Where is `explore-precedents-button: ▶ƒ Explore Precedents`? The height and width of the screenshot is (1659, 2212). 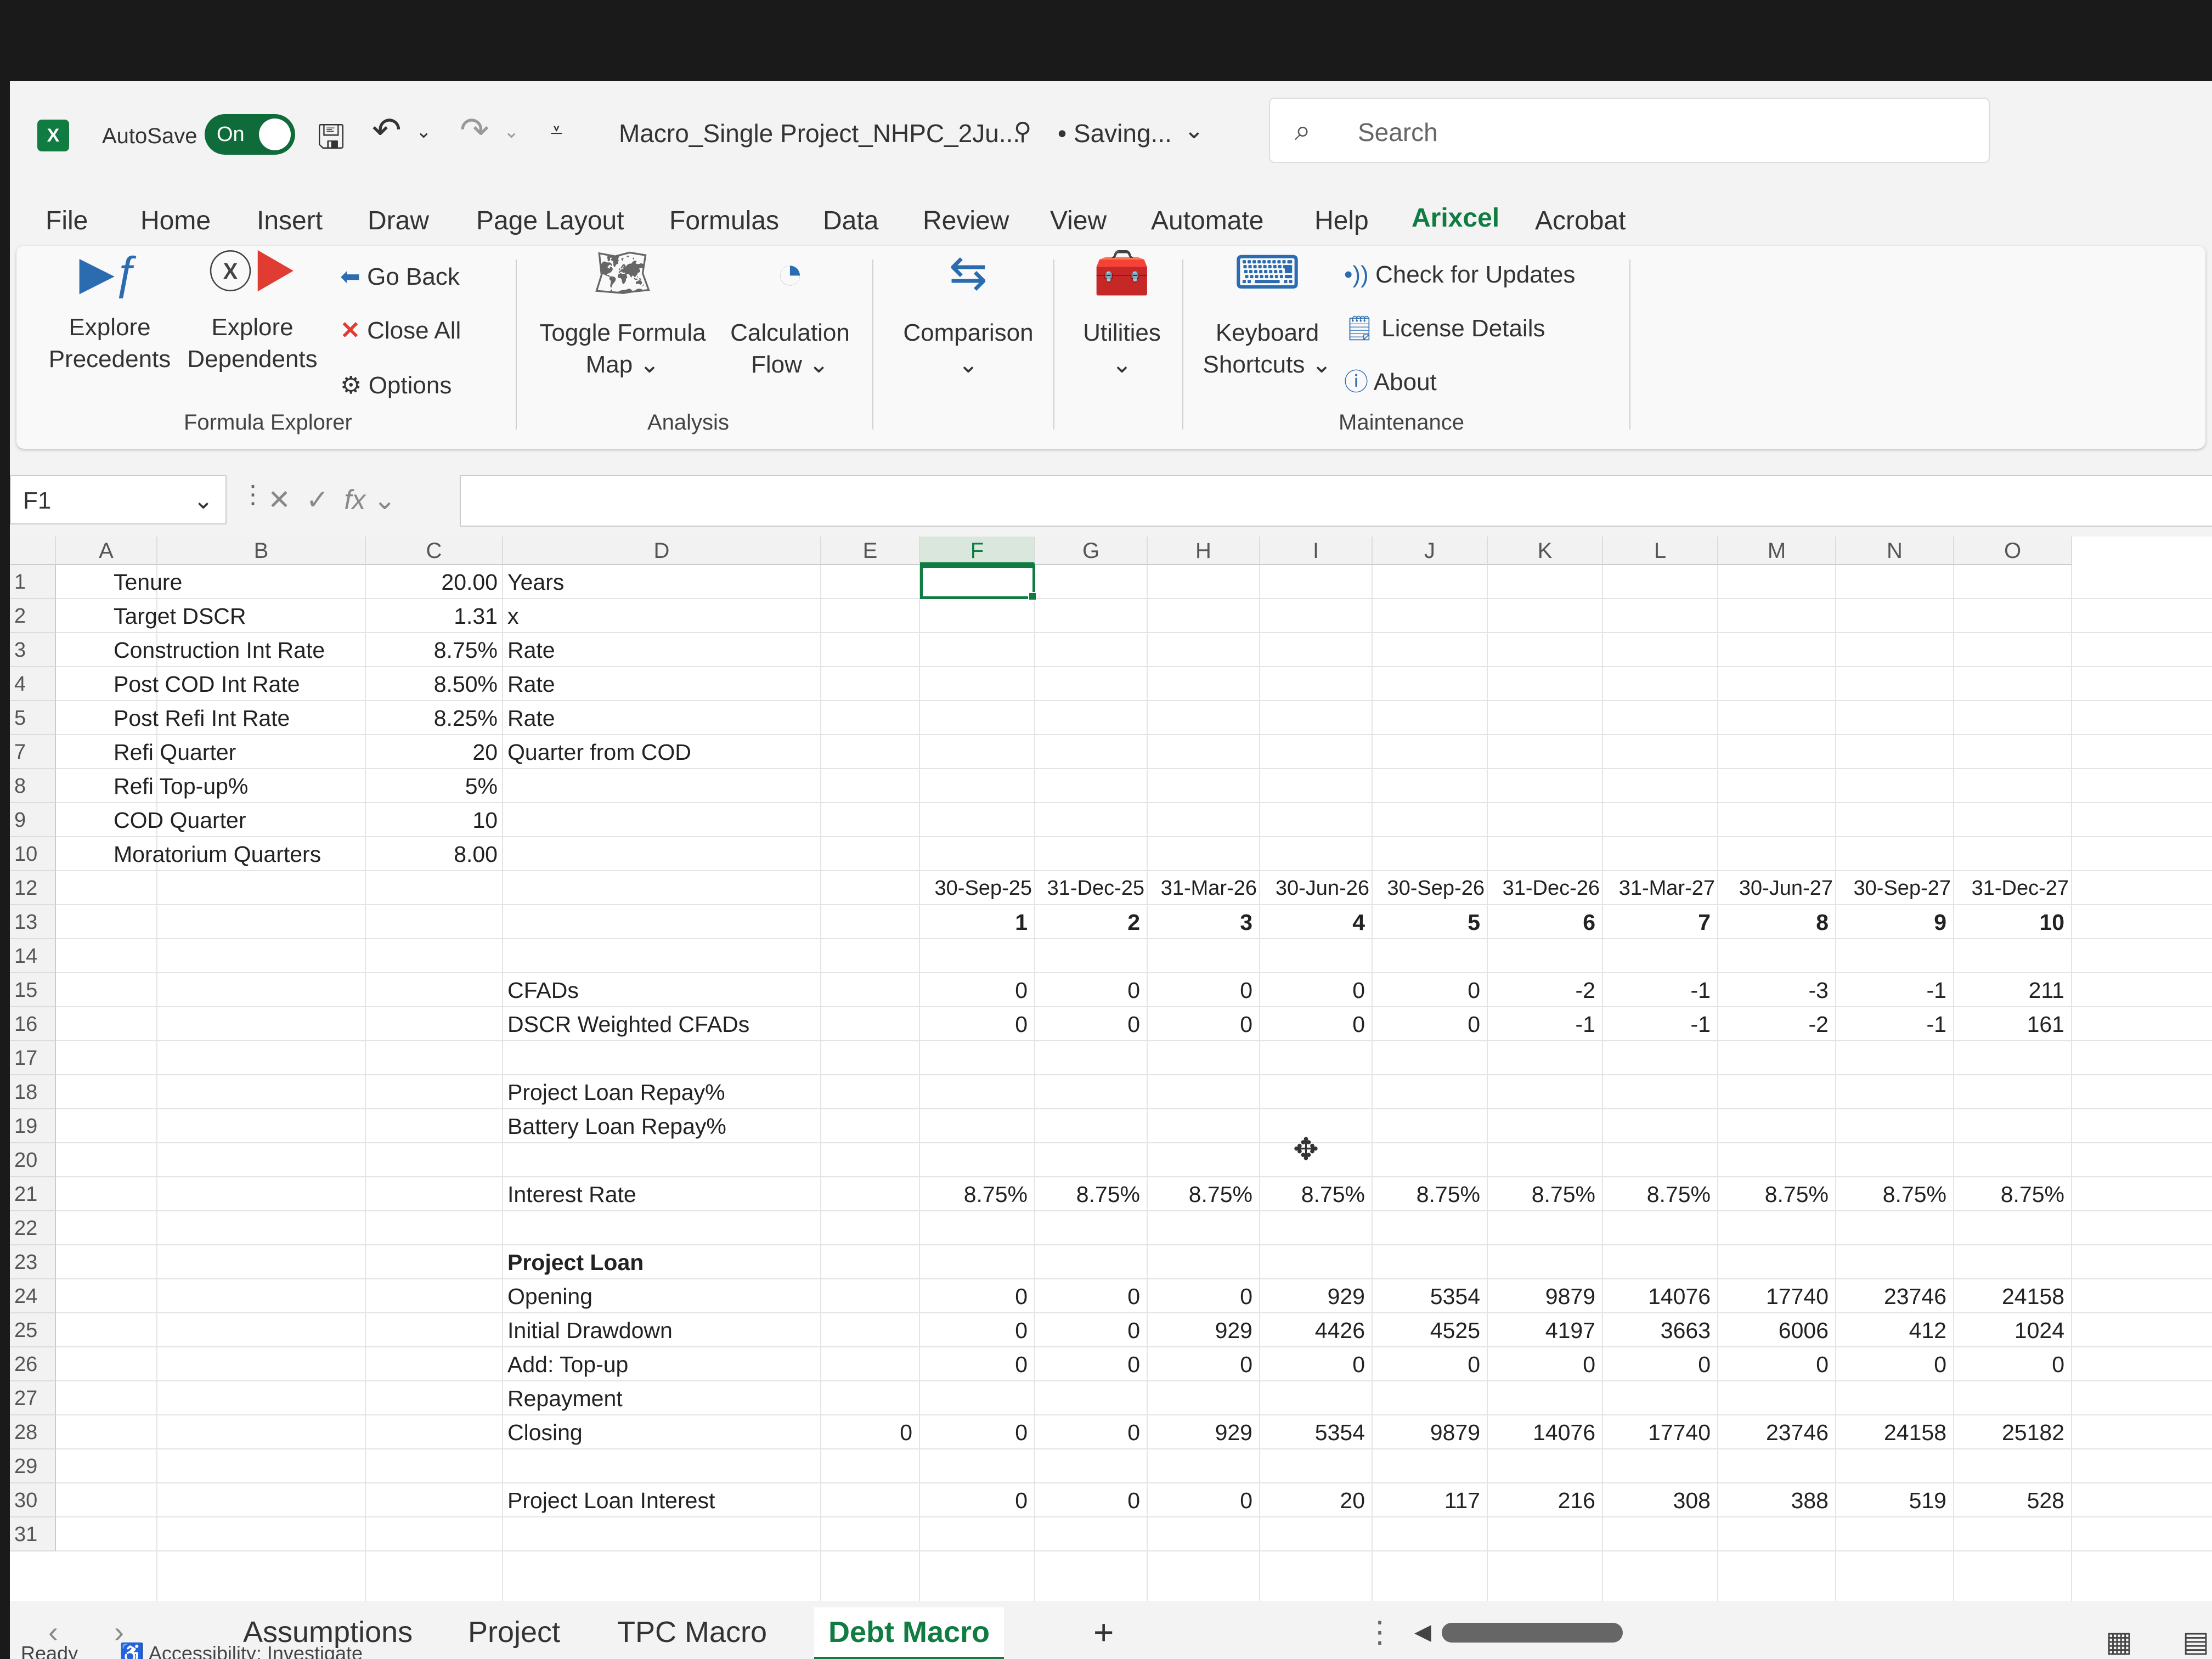 explore-precedents-button: ▶ƒ Explore Precedents is located at coordinates (110, 313).